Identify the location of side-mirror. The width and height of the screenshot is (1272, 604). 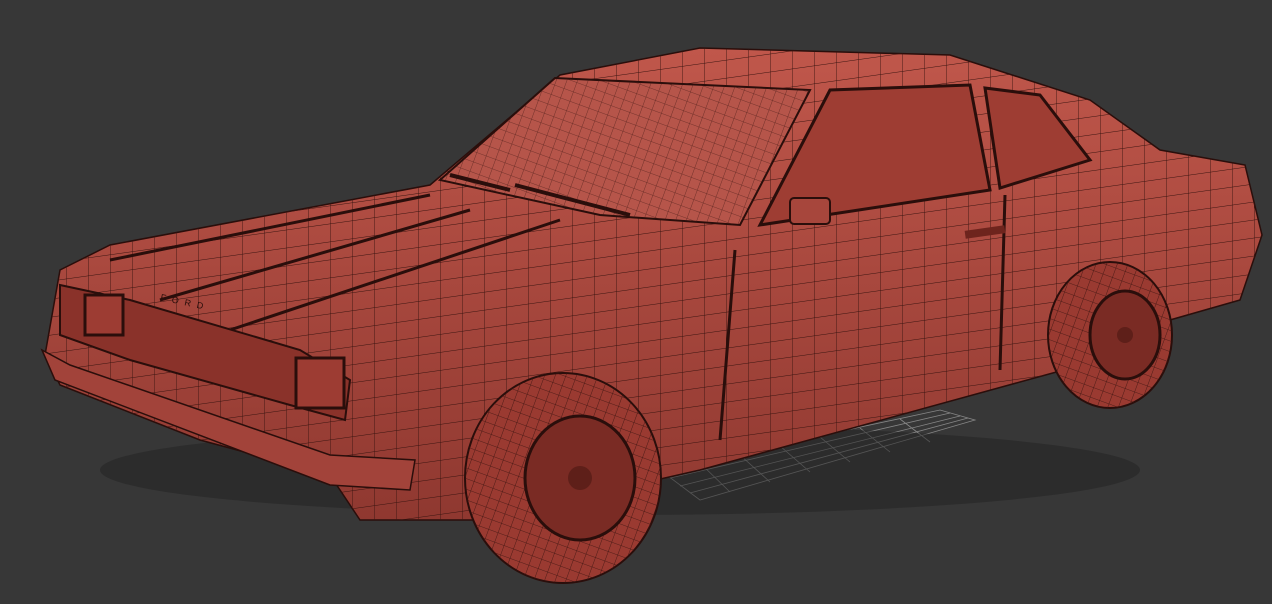
(810, 211).